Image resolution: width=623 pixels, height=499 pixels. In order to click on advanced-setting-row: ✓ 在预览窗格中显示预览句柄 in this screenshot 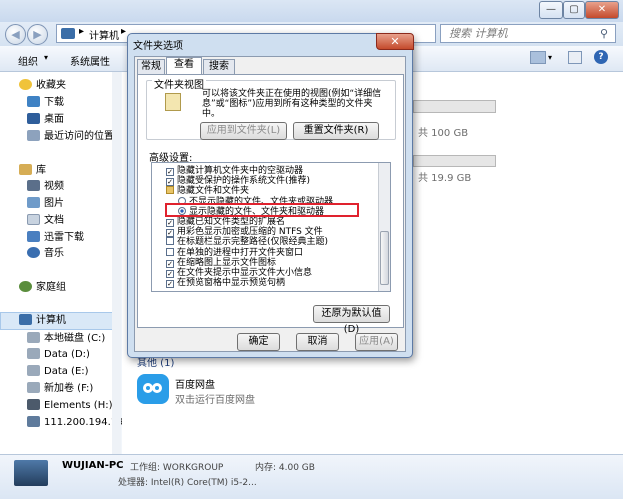, I will do `click(226, 283)`.